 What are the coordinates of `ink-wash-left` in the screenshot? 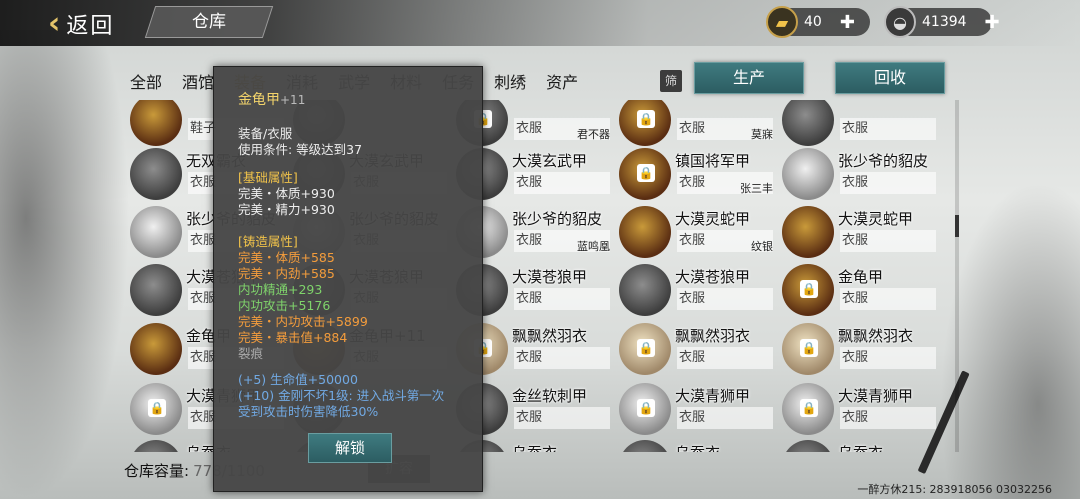 It's located at (65, 264).